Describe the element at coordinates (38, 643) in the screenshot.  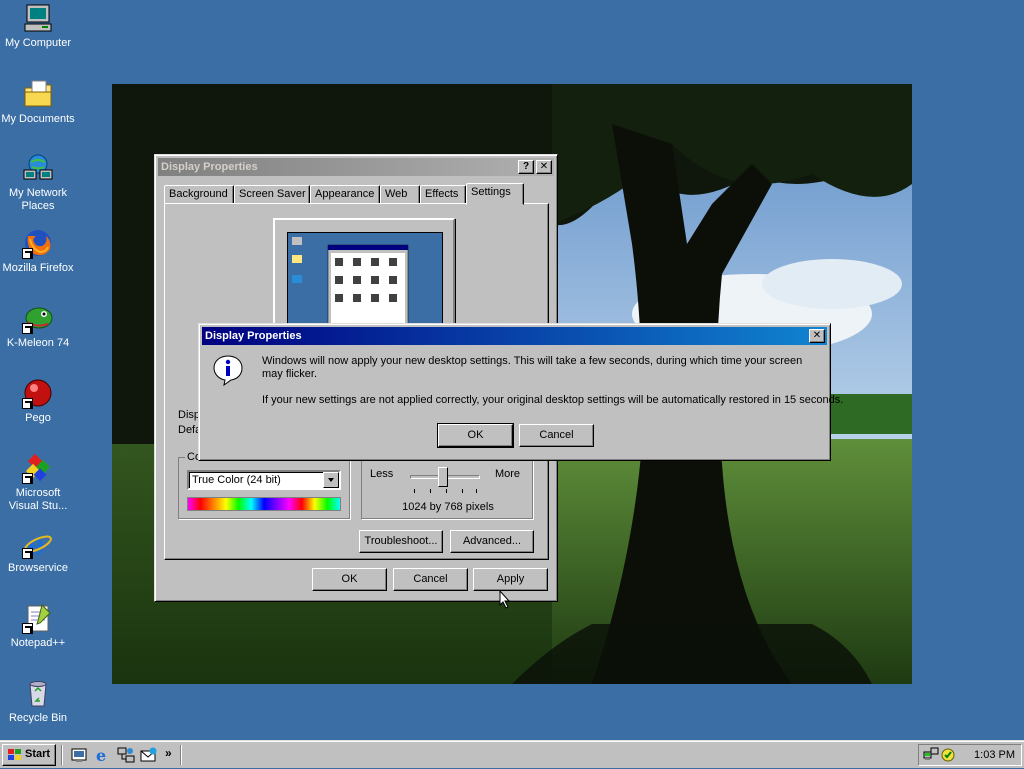
I see `desktop-icon-label: Notepad++` at that location.